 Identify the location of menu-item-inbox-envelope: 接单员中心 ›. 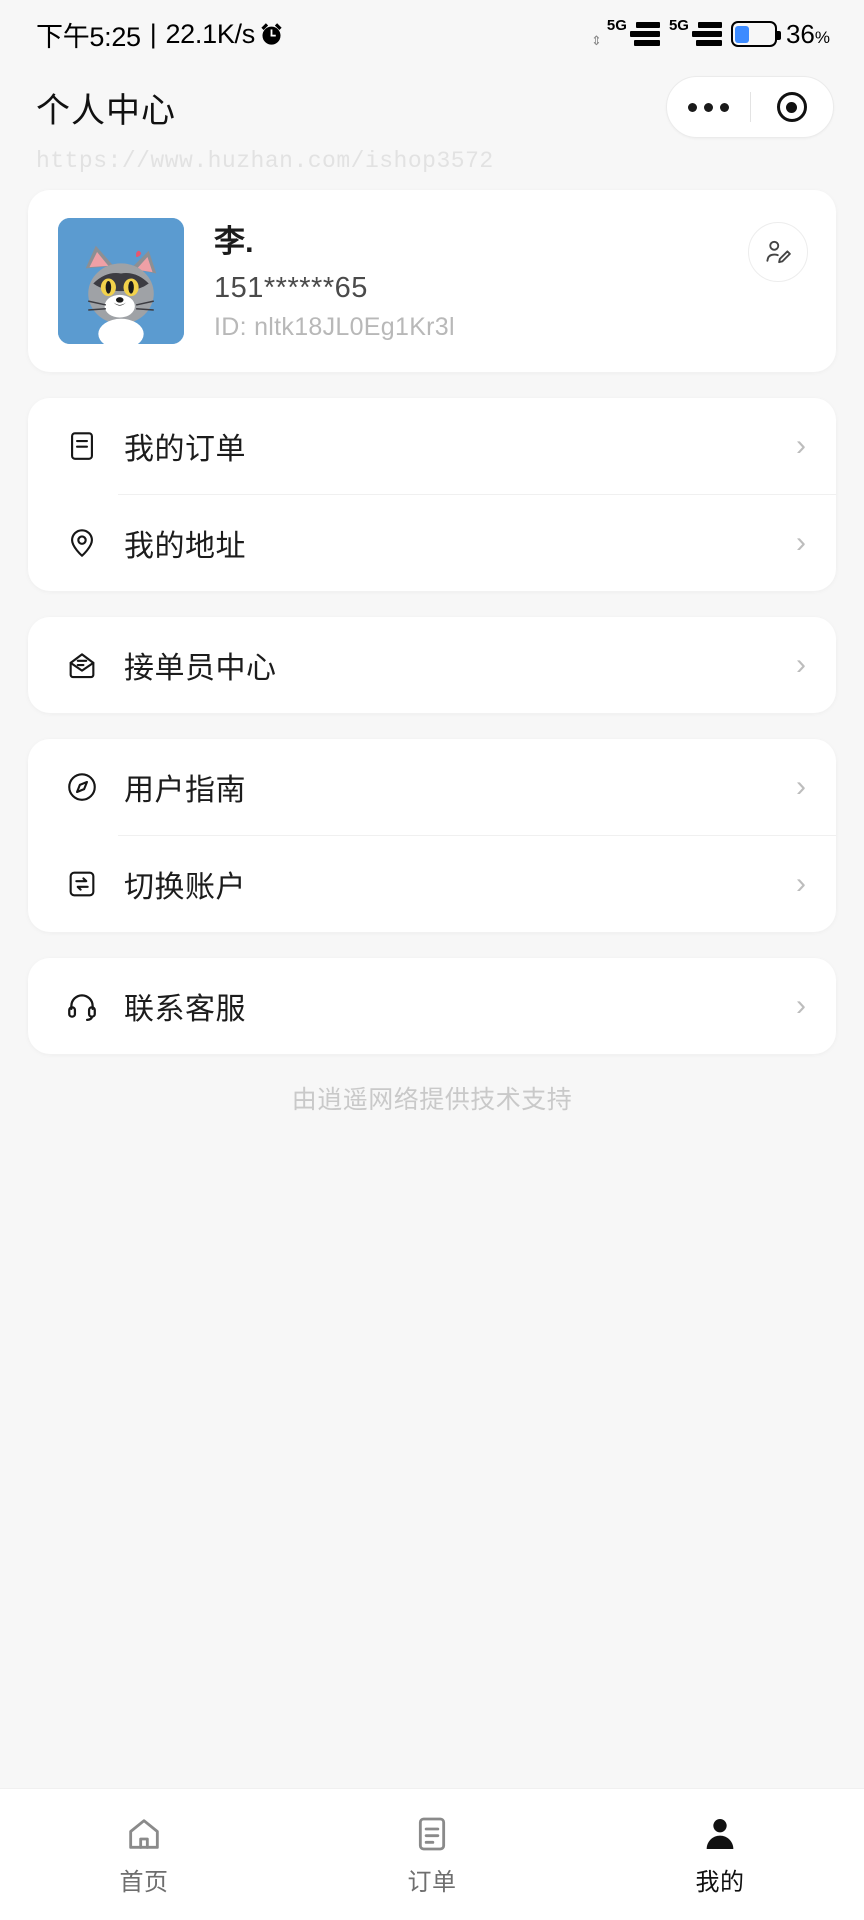
(432, 665).